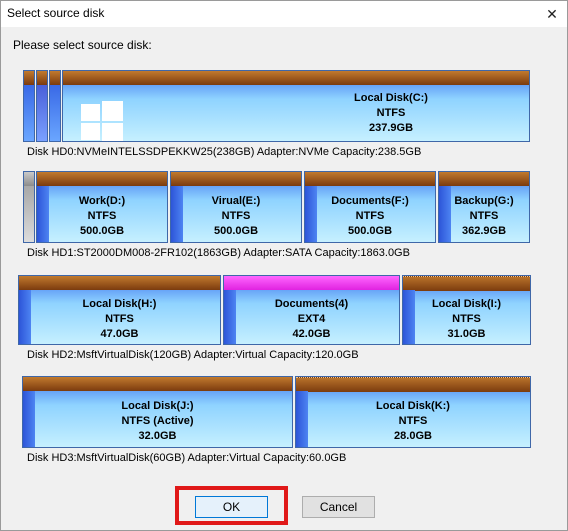 The width and height of the screenshot is (568, 531). I want to click on partition-label: Documents(F:) NTFS 500.0GB, so click(370, 216).